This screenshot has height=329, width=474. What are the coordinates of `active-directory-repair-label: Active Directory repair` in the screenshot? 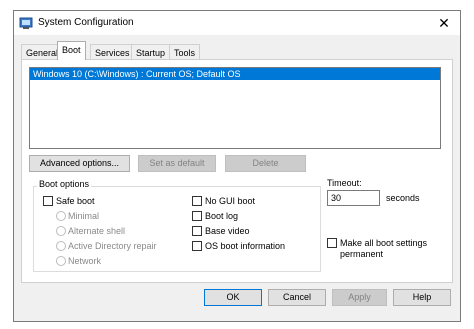 It's located at (112, 246).